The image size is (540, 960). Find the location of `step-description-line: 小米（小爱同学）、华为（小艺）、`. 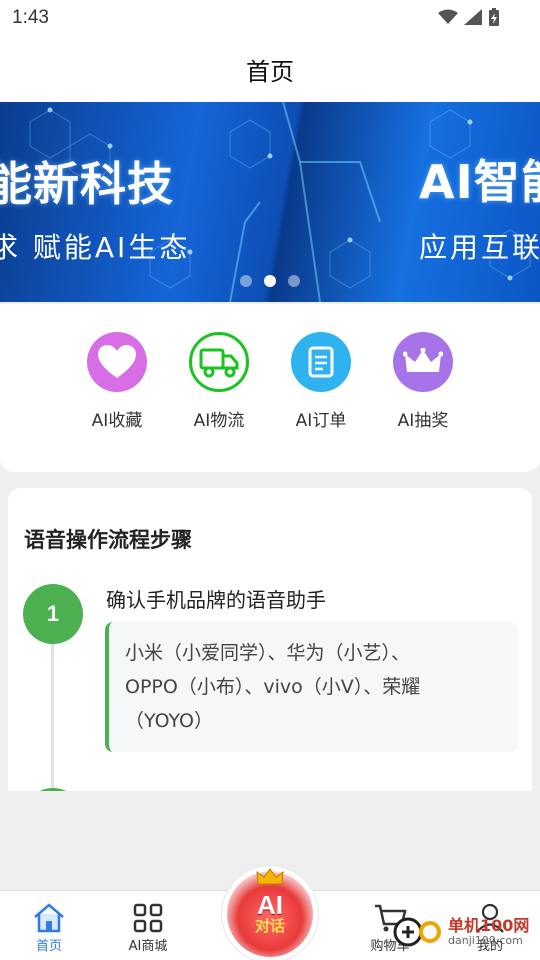

step-description-line: 小米（小爱同学）、华为（小艺）、 is located at coordinates (268, 653).